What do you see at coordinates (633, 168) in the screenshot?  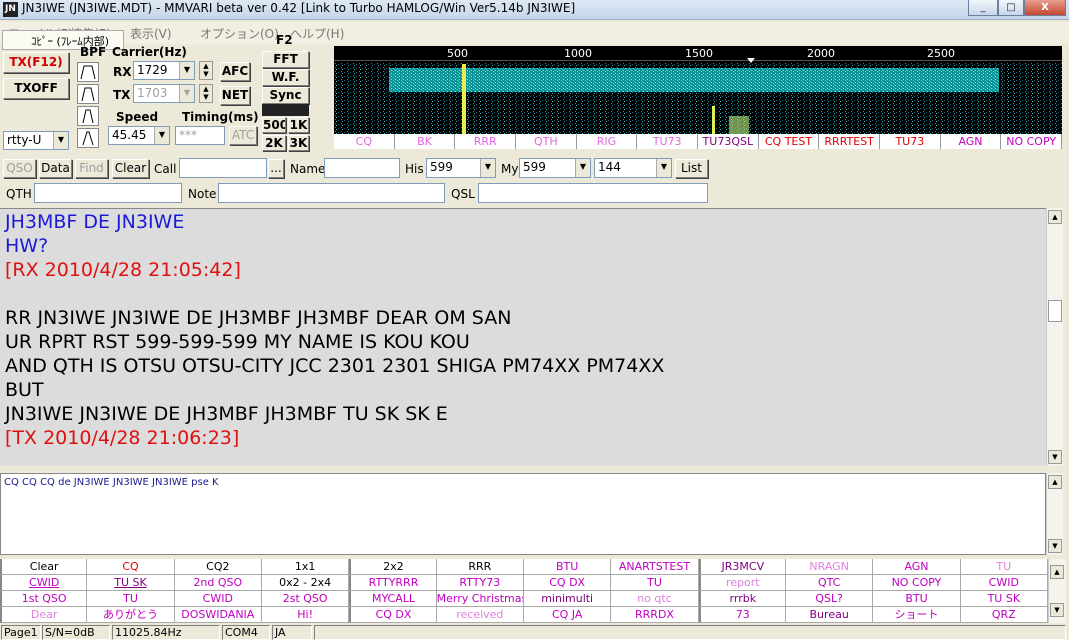 I see `band-select: 144 ▼` at bounding box center [633, 168].